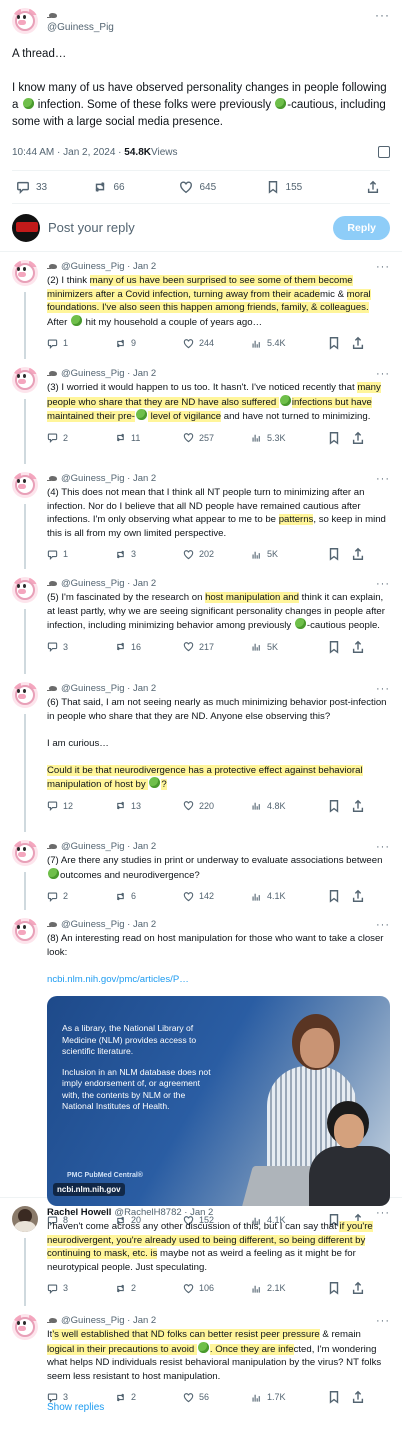 The width and height of the screenshot is (402, 1429). Describe the element at coordinates (384, 152) in the screenshot. I see `analytics-icon` at that location.